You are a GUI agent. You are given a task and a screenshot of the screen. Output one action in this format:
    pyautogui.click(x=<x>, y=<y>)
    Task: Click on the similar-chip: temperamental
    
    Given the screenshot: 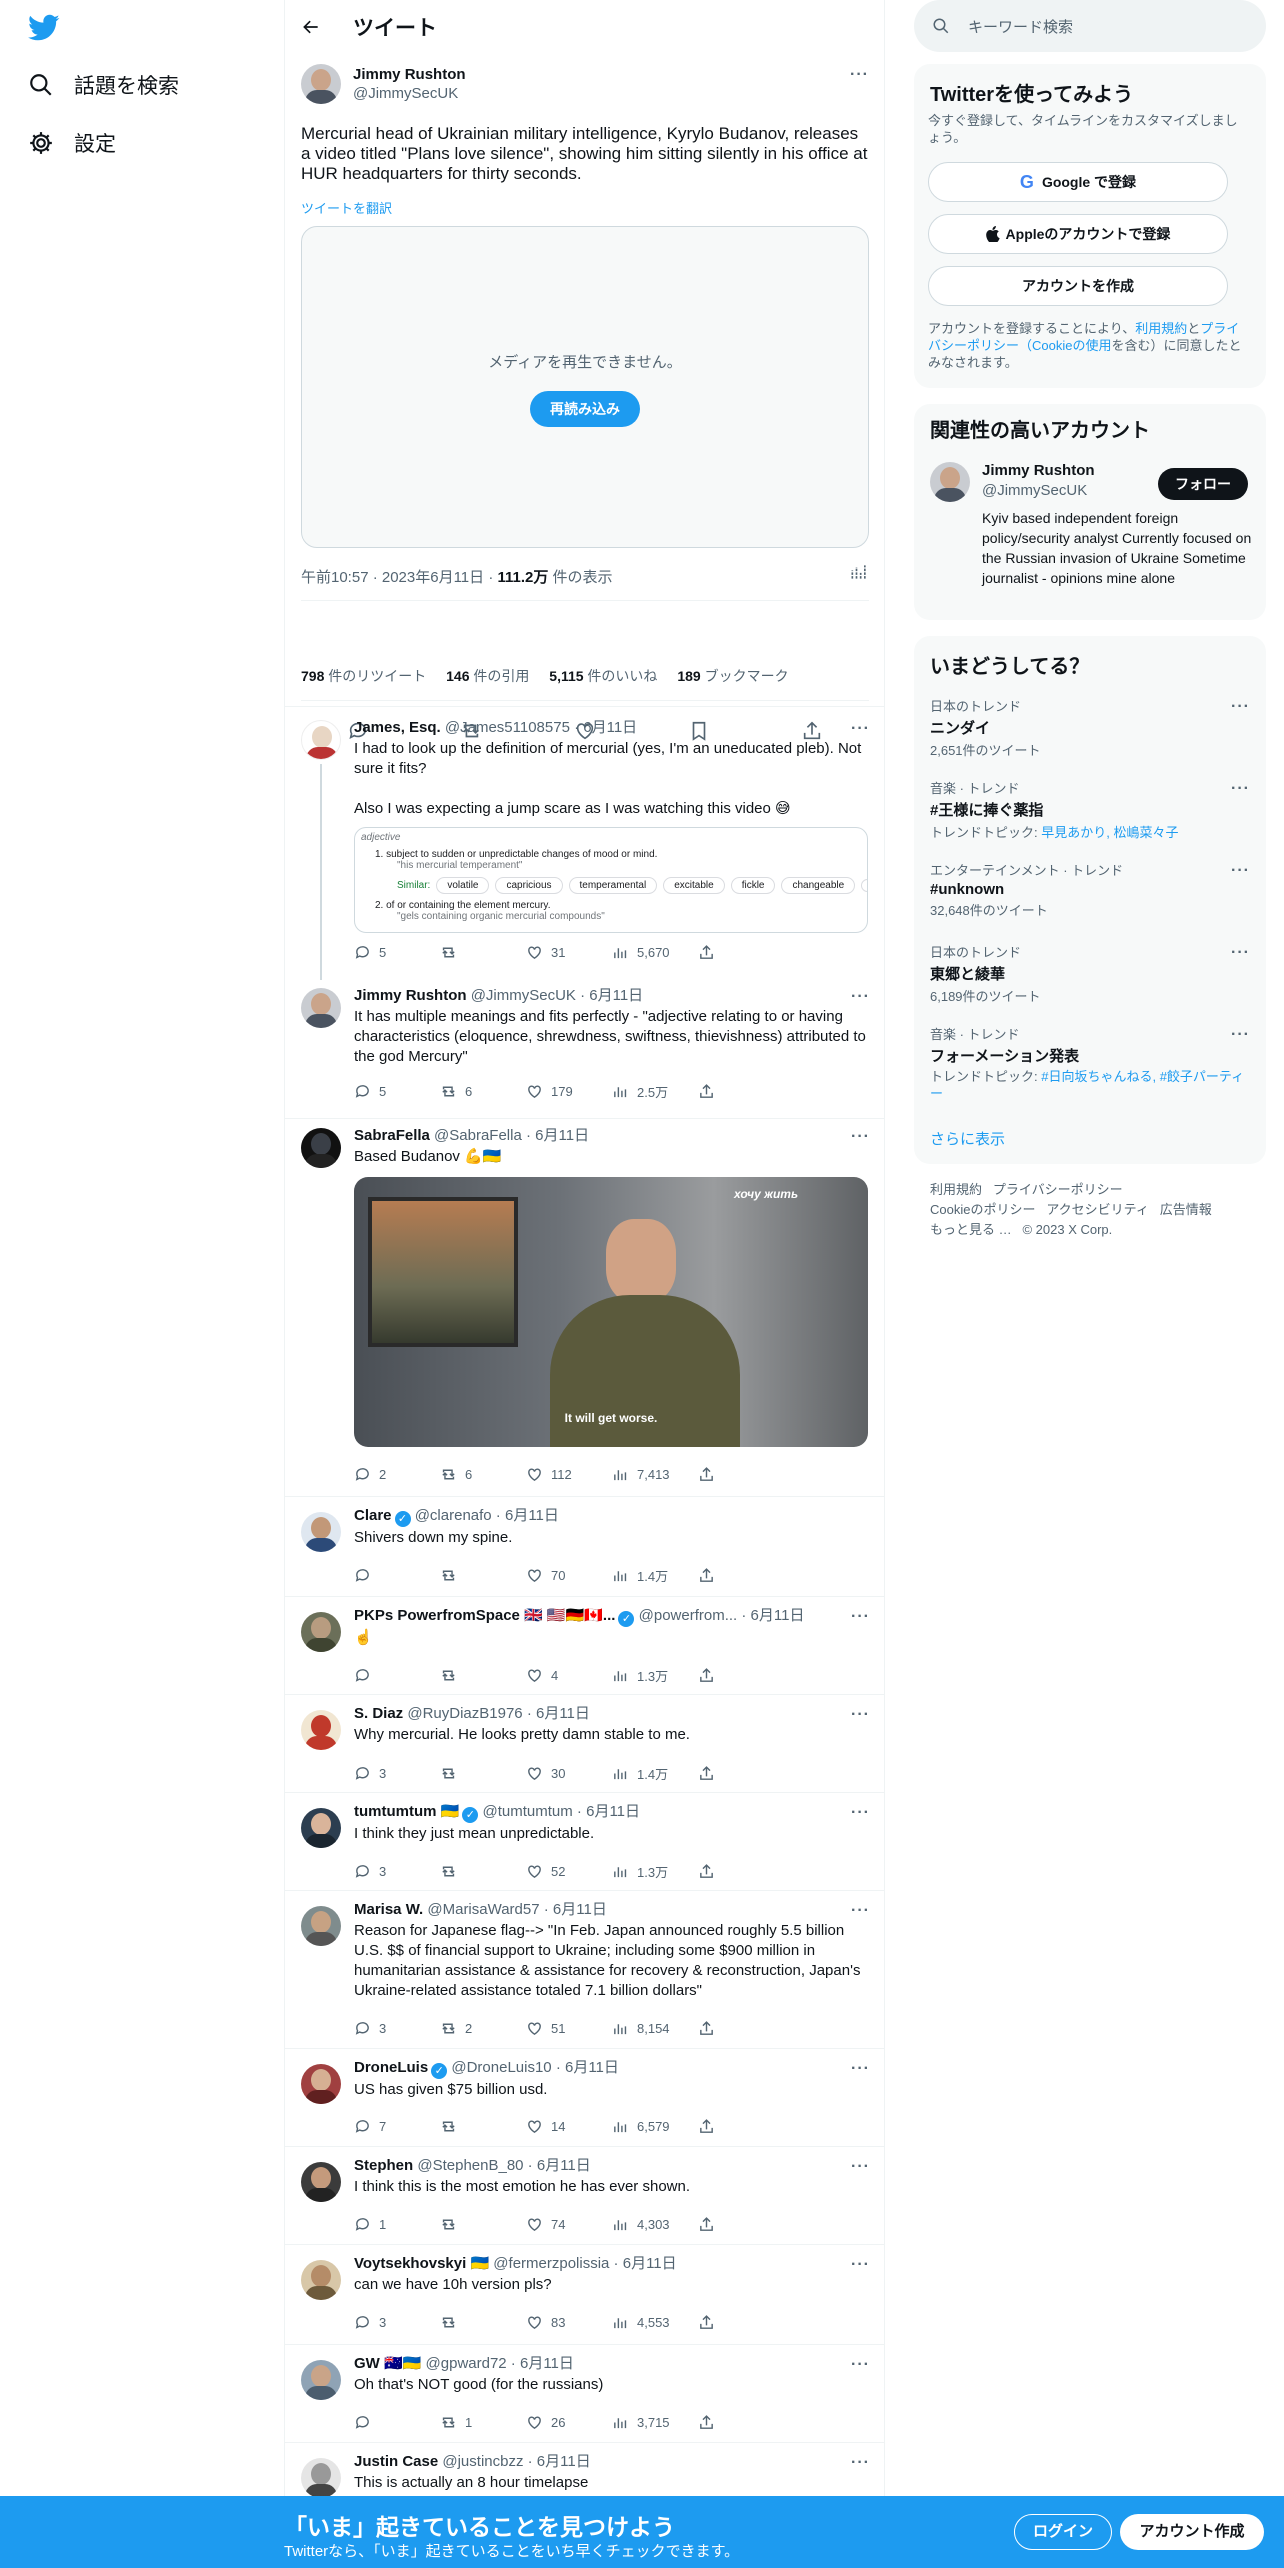 What is the action you would take?
    pyautogui.click(x=613, y=885)
    